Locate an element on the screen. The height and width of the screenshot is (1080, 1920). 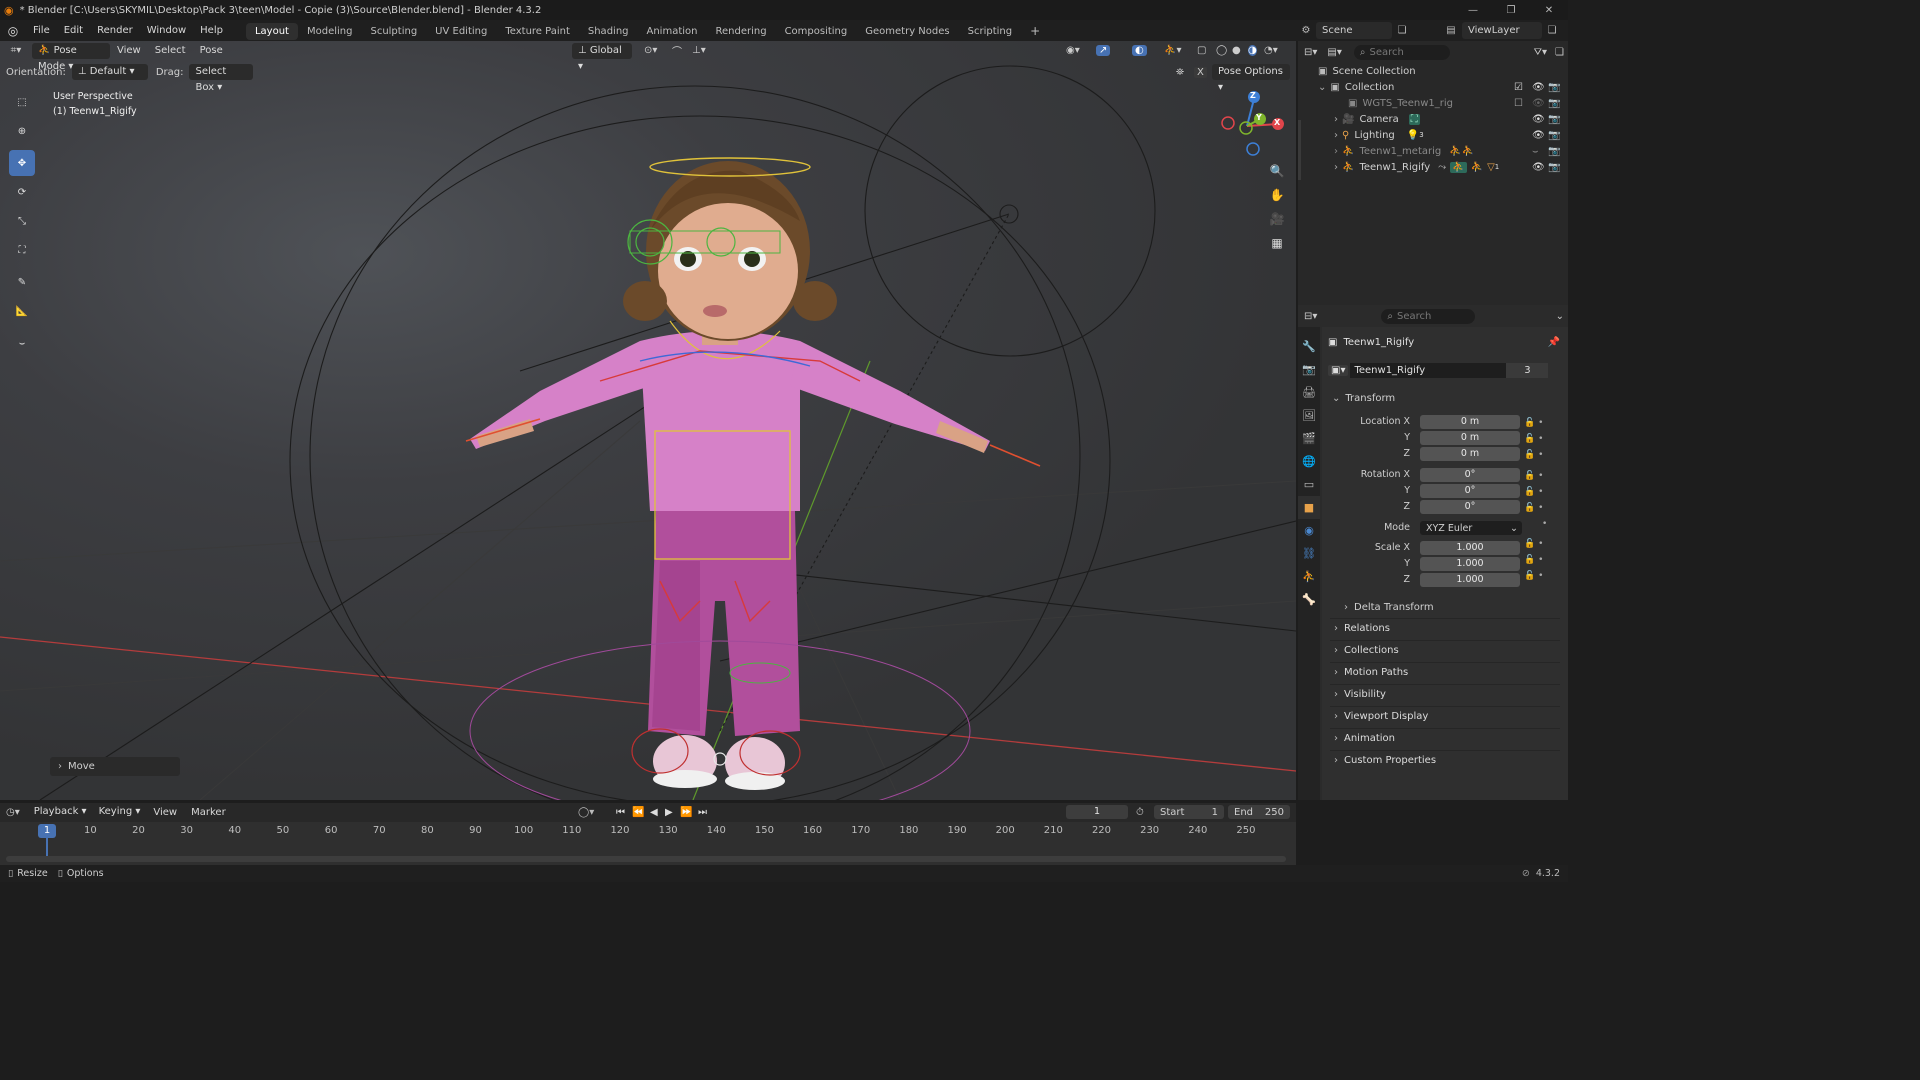
chevron-down-icon: ⌄ is located at coordinates (1322, 87).